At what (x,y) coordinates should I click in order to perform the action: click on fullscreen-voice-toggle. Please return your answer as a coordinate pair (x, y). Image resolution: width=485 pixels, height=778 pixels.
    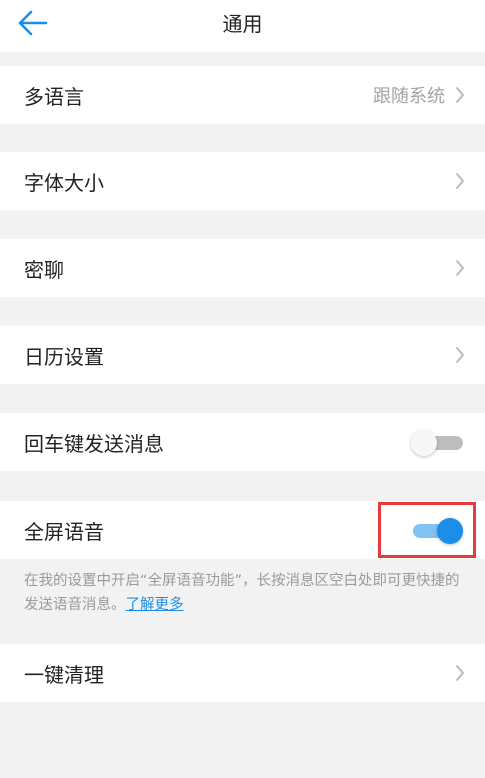
    Looking at the image, I should click on (439, 531).